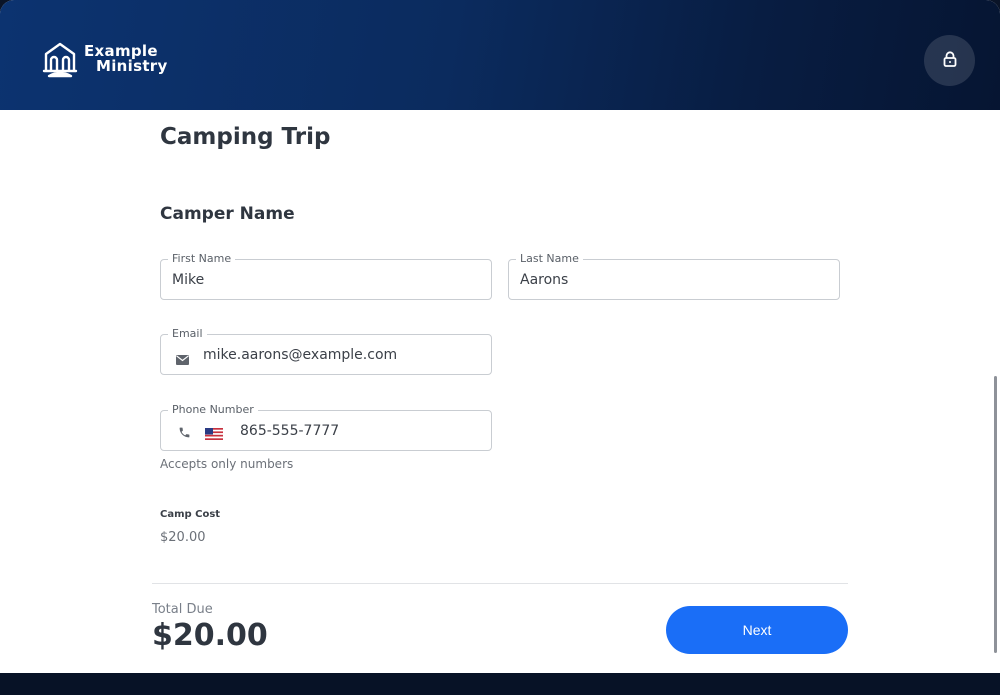 The height and width of the screenshot is (695, 1000). Describe the element at coordinates (500, 583) in the screenshot. I see `divider` at that location.